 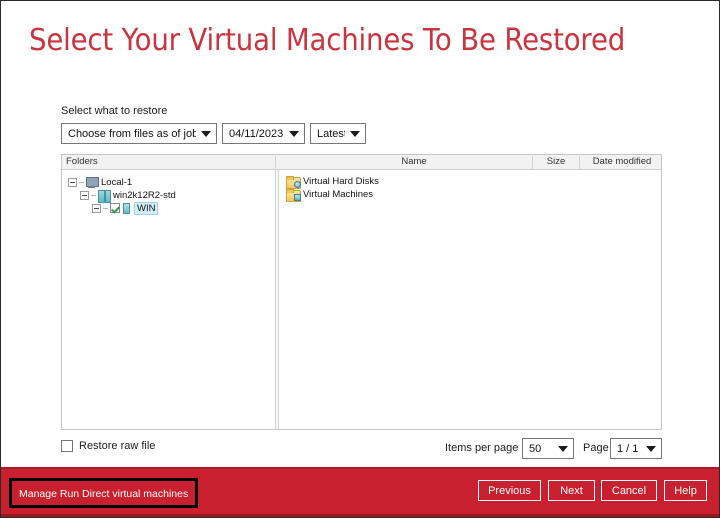 I want to click on restore-time-select: Latest, so click(x=338, y=133).